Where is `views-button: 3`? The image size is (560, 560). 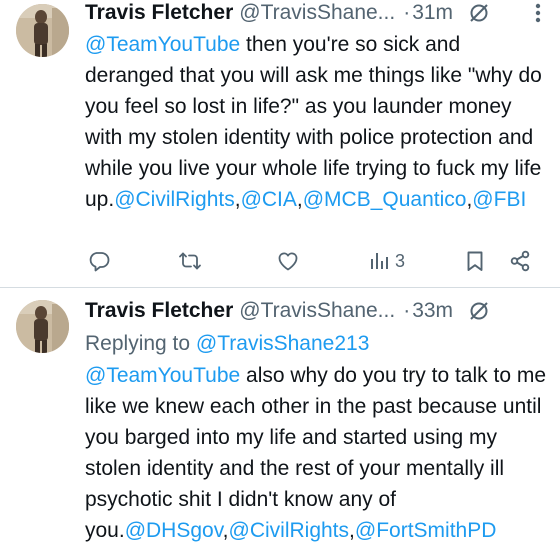
views-button: 3 is located at coordinates (386, 261).